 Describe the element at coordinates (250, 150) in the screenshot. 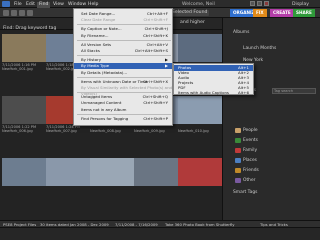

I see `tag-family: Family` at that location.